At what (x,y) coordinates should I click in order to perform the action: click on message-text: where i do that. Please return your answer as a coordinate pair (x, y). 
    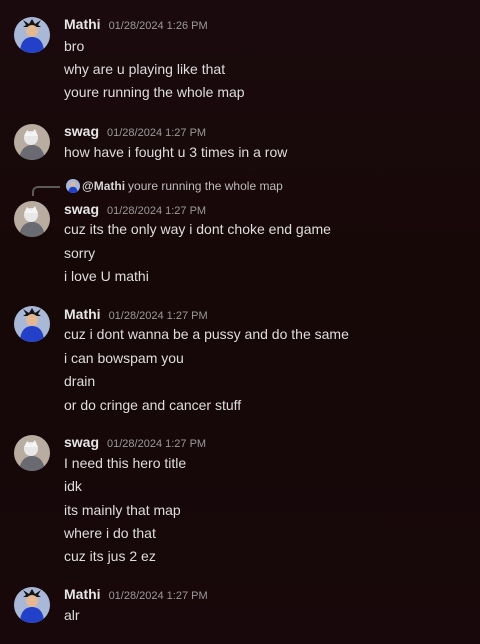
    Looking at the image, I should click on (110, 533).